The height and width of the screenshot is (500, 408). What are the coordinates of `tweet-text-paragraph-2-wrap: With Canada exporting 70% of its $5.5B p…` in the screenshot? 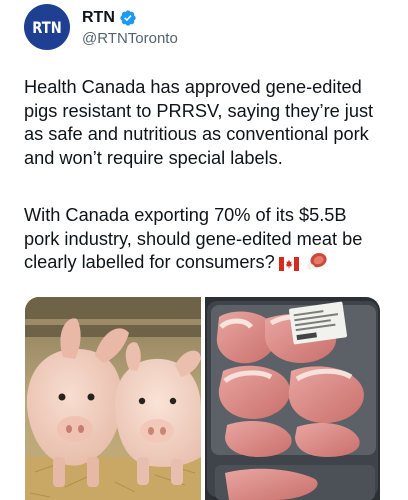 It's located at (210, 241).